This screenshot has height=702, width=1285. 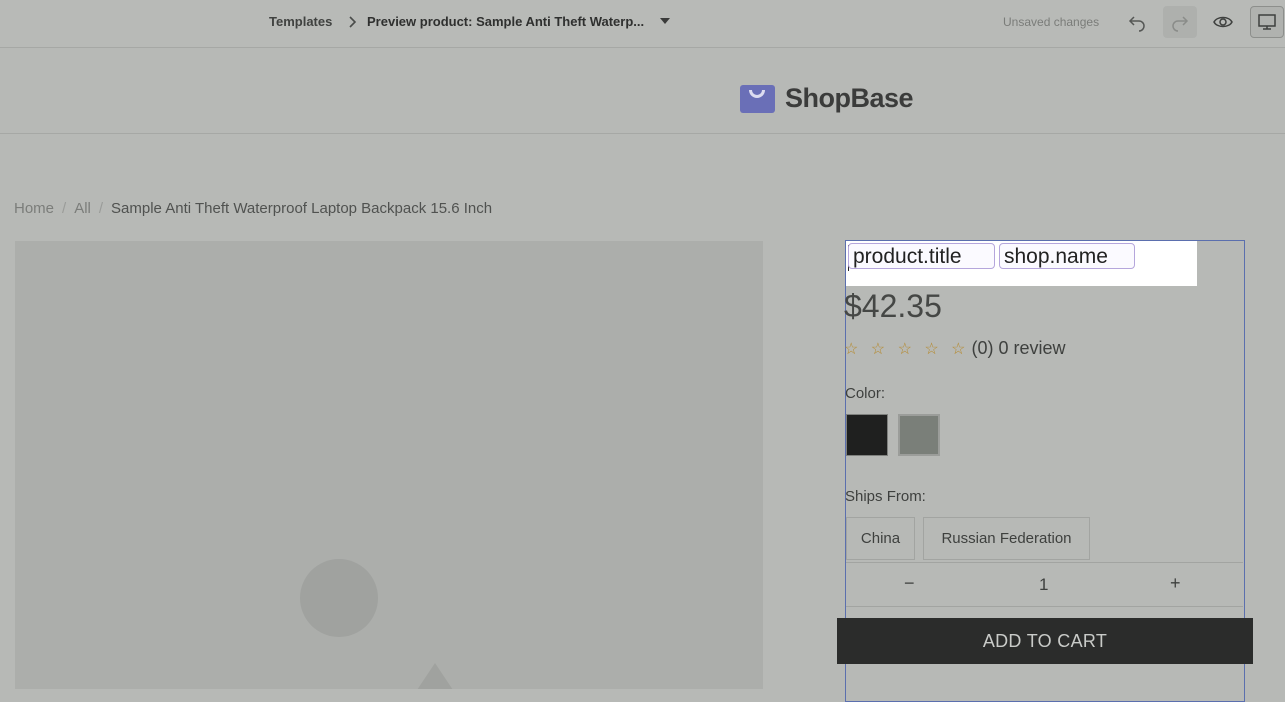 I want to click on breadcrumb-home: Home, so click(x=34, y=208).